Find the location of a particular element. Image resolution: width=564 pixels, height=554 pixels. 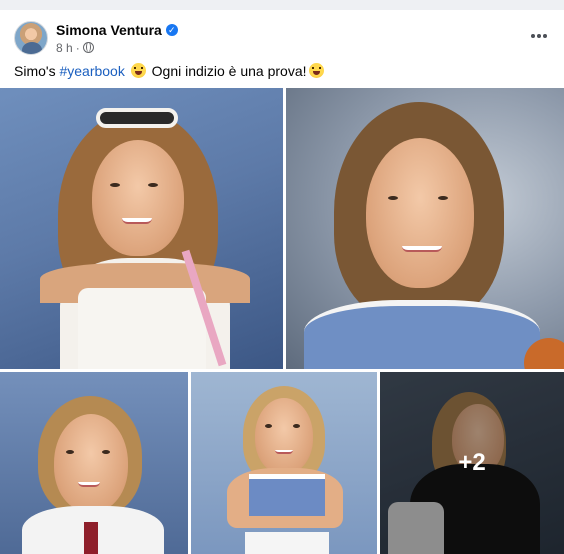

white-skirt is located at coordinates (287, 543).